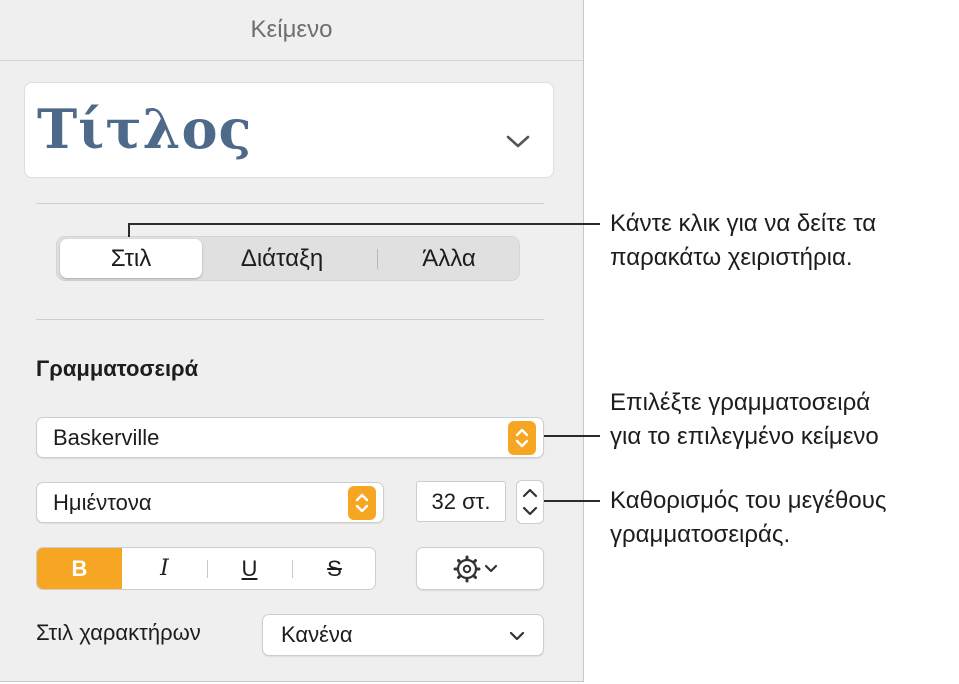 The width and height of the screenshot is (959, 684). What do you see at coordinates (748, 518) in the screenshot?
I see `callout-size: Καθορισμός του μεγέθους γραμματοσειράς.` at bounding box center [748, 518].